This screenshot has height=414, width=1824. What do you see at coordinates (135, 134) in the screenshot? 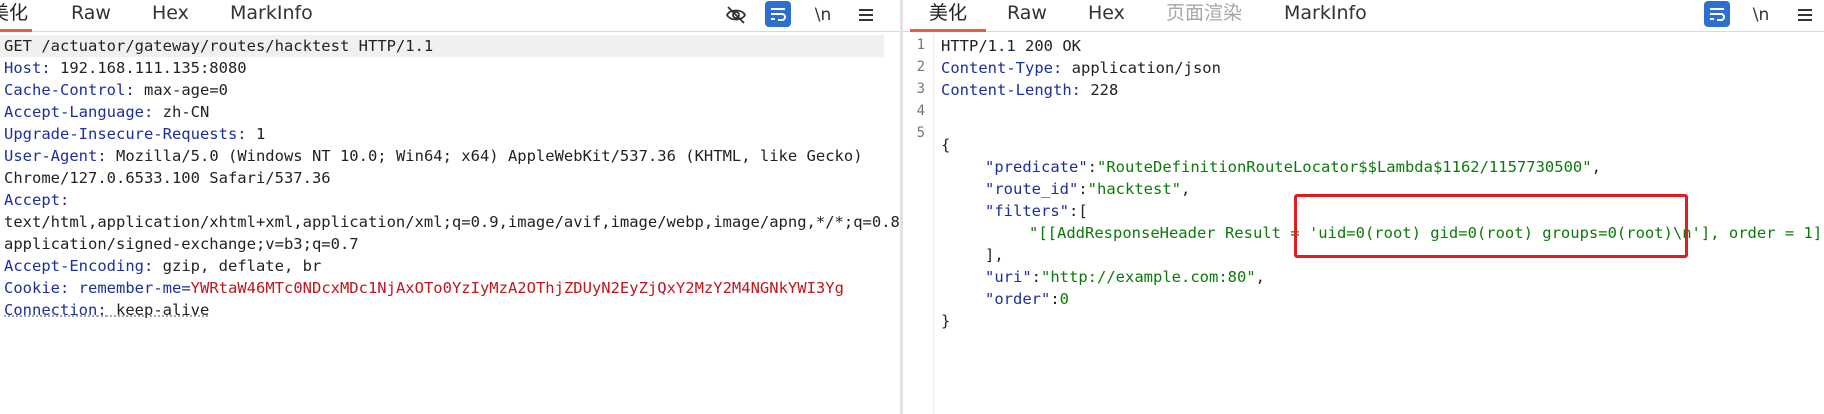
I see `header-upgrade-insecure-requests: Upgrade-Insecure-Requests: 1` at bounding box center [135, 134].